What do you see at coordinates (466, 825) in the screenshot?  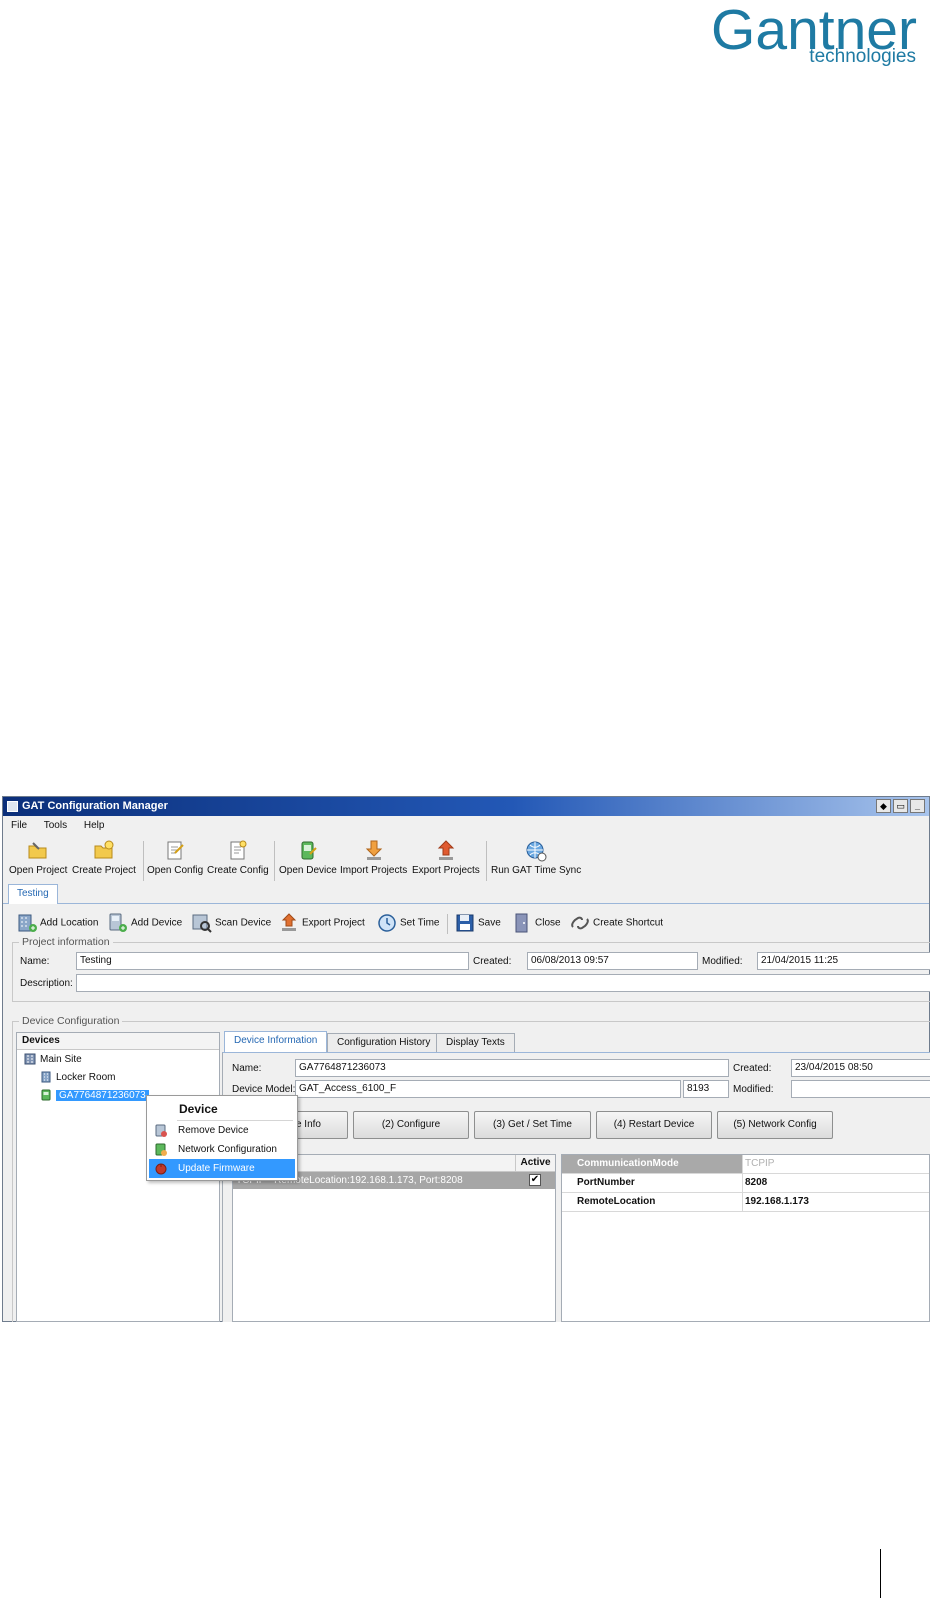 I see `menu-bar: File Tools Help` at bounding box center [466, 825].